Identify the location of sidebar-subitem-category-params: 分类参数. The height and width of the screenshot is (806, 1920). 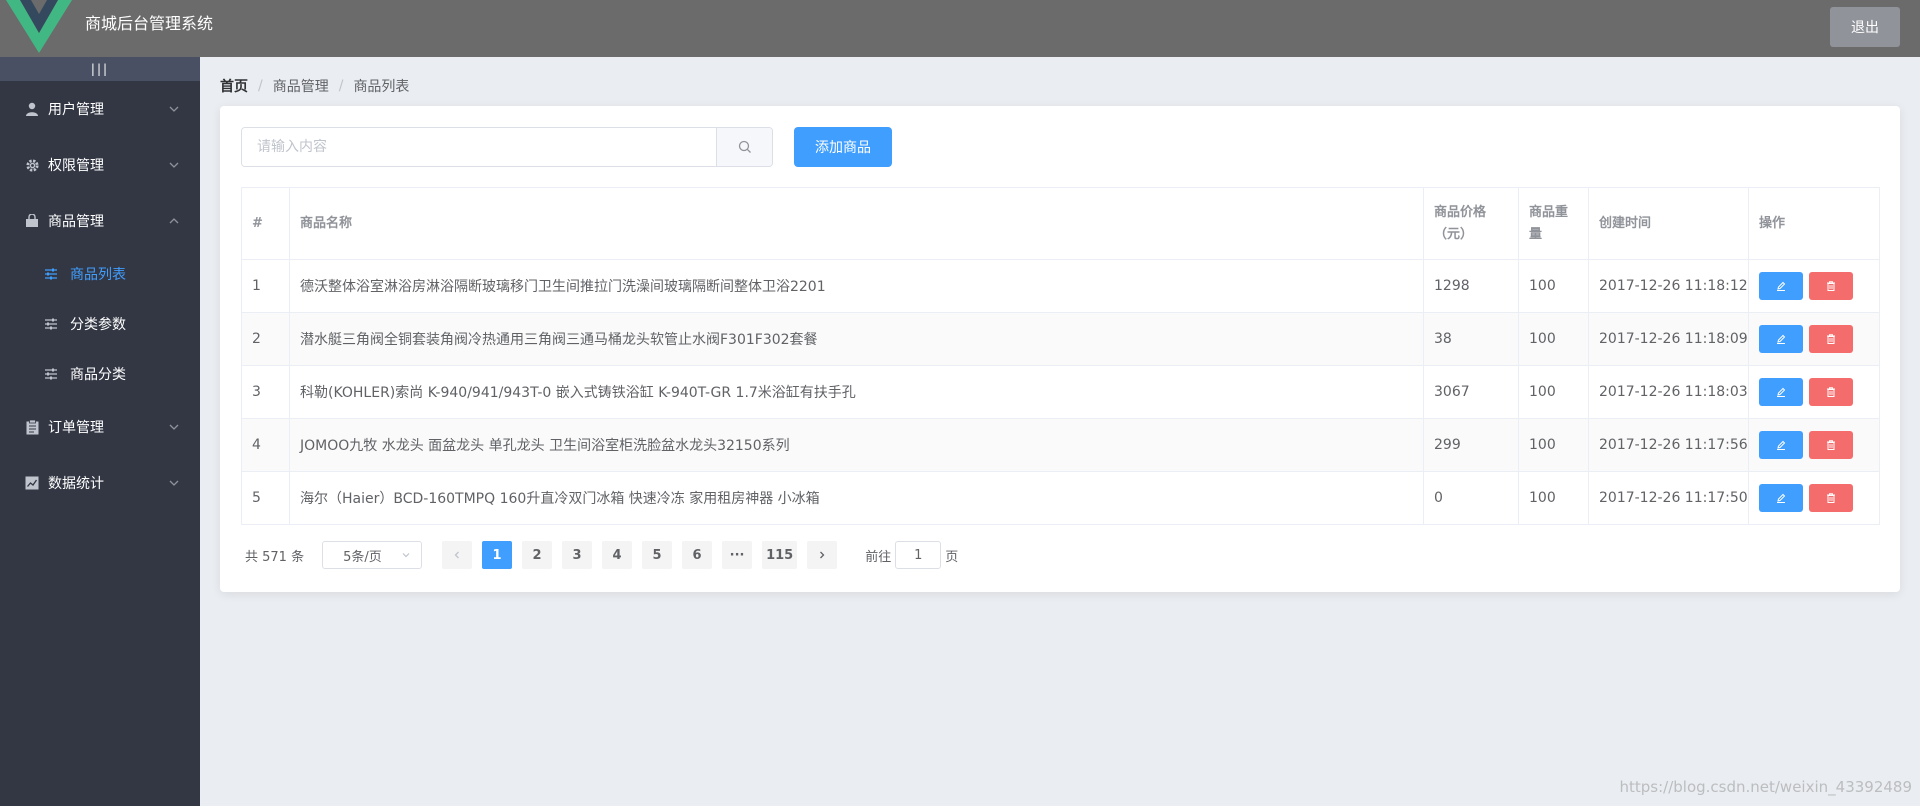
(100, 324).